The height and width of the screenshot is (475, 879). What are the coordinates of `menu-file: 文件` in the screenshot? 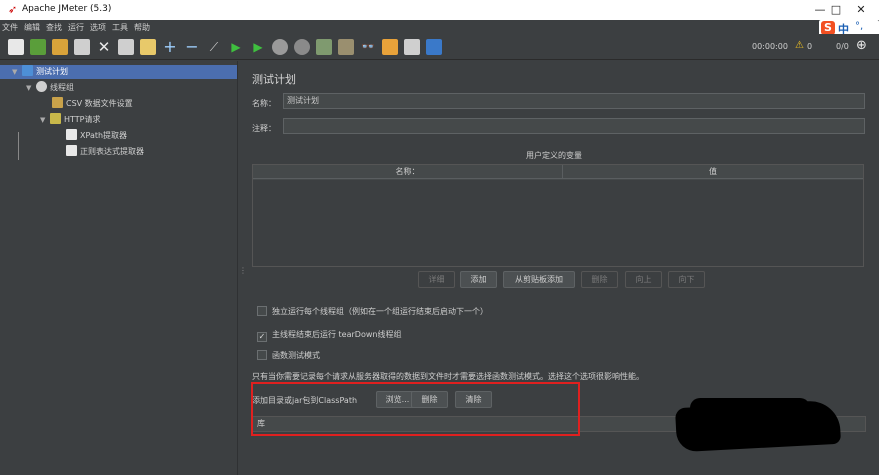 It's located at (10, 27).